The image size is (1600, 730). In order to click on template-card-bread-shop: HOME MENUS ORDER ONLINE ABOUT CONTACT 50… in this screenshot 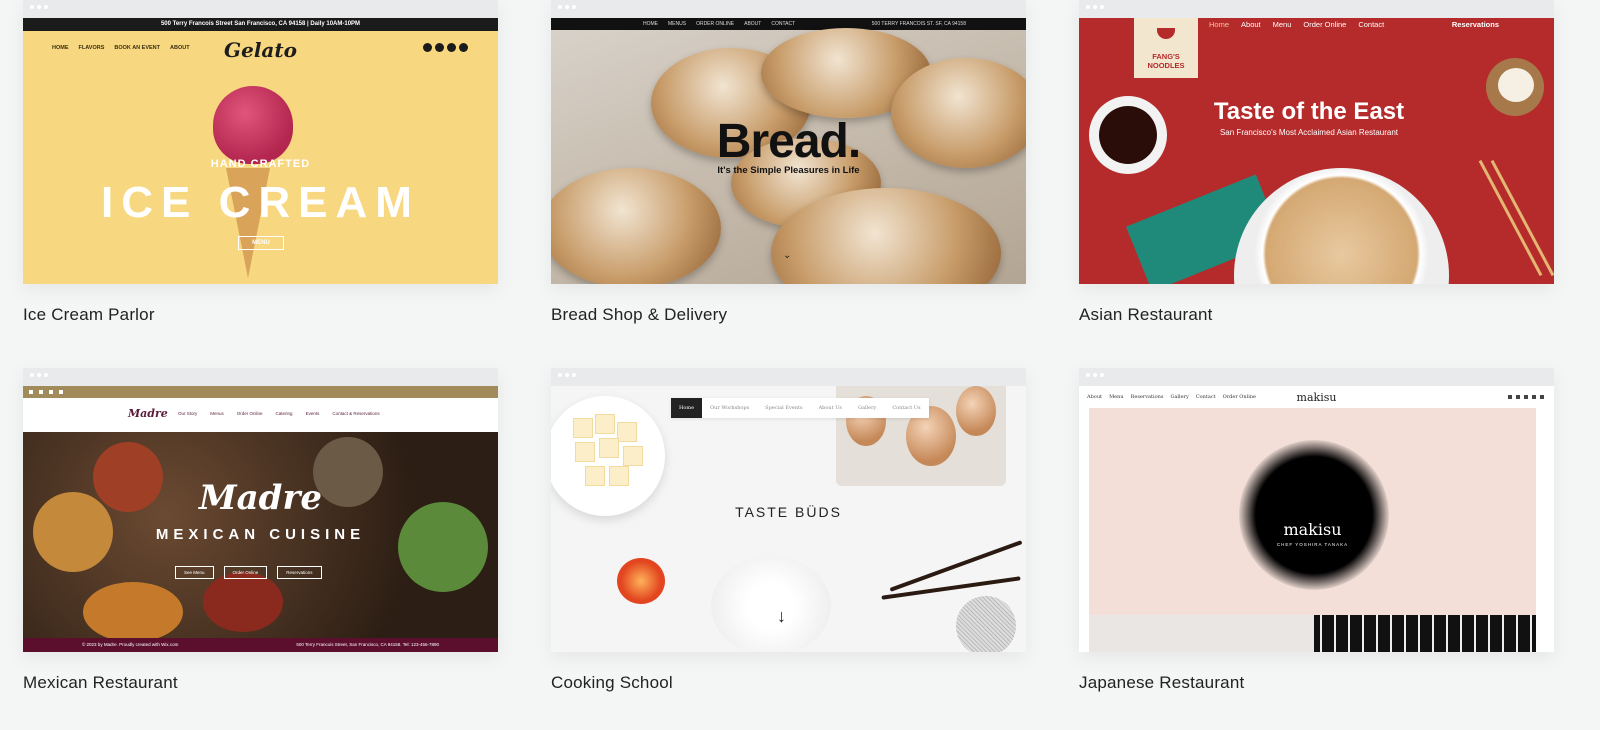, I will do `click(788, 162)`.